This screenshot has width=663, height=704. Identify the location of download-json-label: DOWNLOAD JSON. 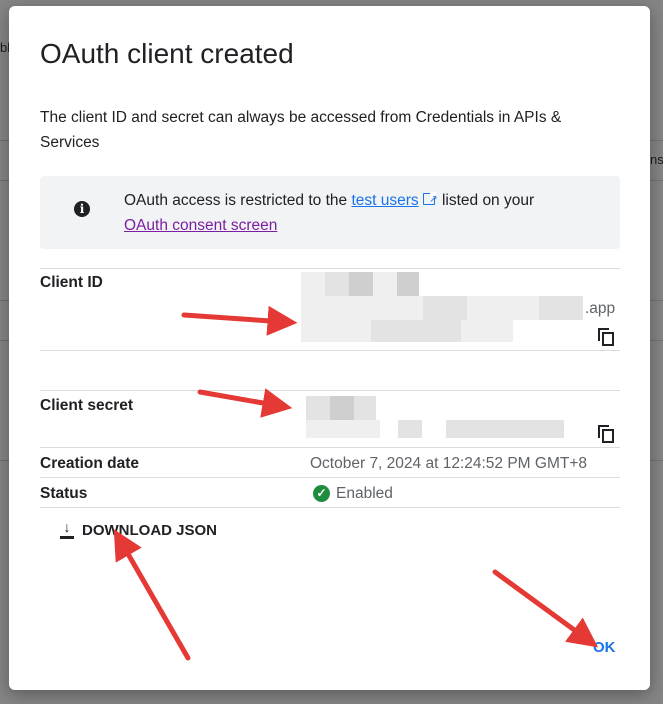
(149, 530).